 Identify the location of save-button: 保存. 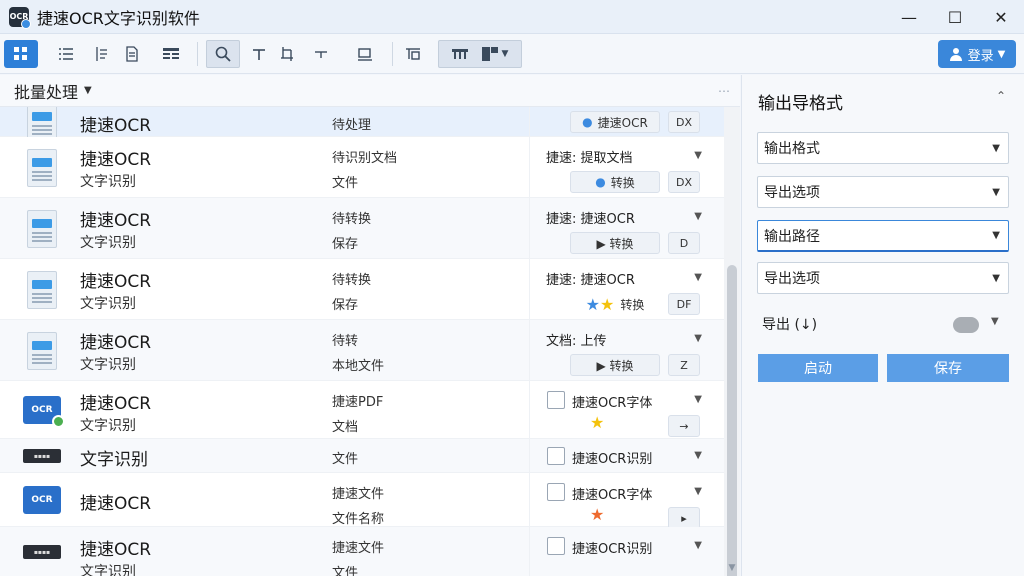
(948, 368).